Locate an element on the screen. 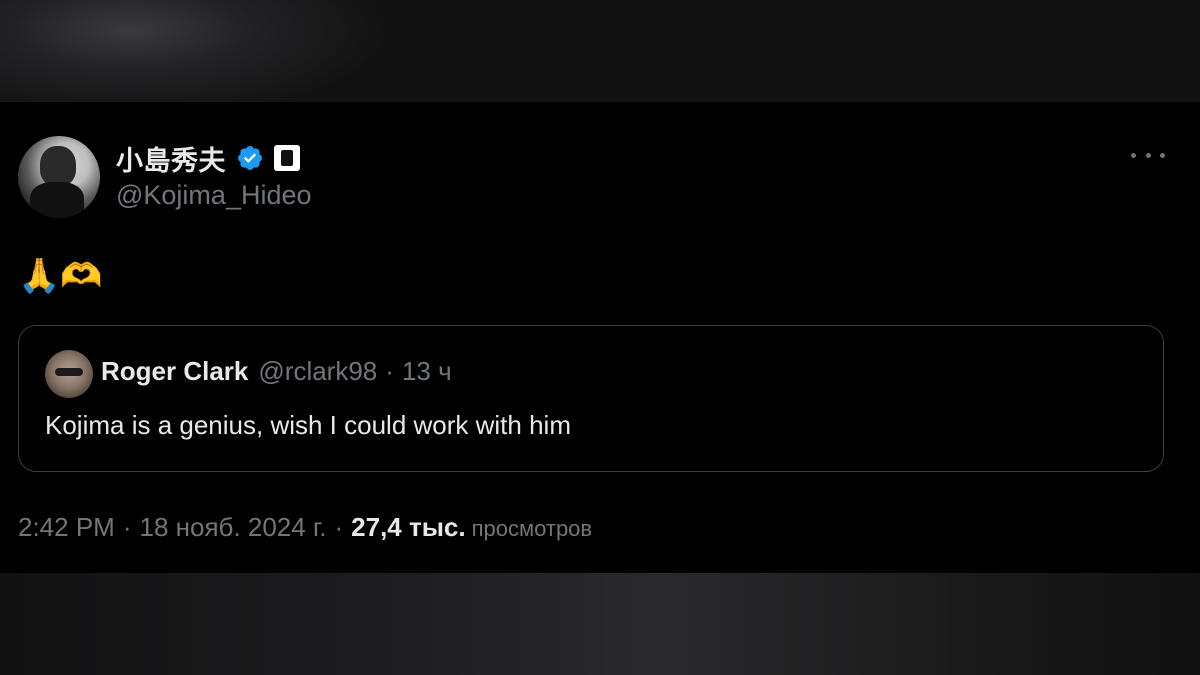 The height and width of the screenshot is (675, 1200). avatar-glasses-shape is located at coordinates (69, 372).